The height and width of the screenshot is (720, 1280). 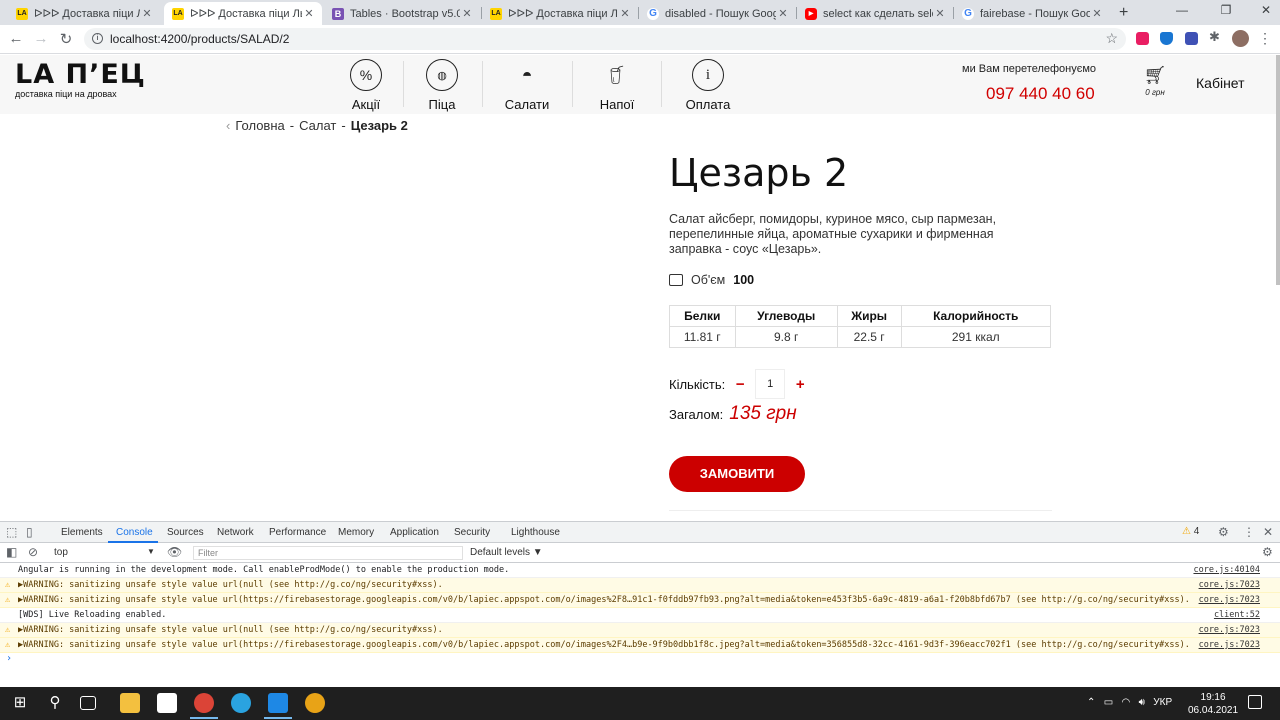 What do you see at coordinates (1142, 702) in the screenshot?
I see `volume-icon: 🔊︎` at bounding box center [1142, 702].